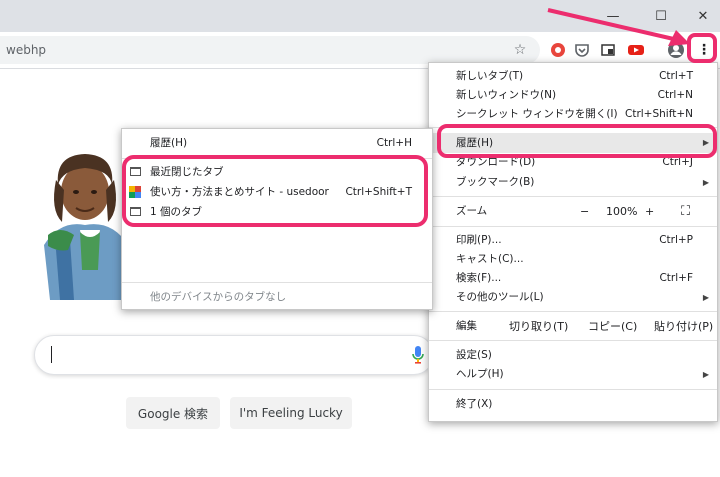  Describe the element at coordinates (573, 355) in the screenshot. I see `menu-item-settings: 設定(S)` at that location.